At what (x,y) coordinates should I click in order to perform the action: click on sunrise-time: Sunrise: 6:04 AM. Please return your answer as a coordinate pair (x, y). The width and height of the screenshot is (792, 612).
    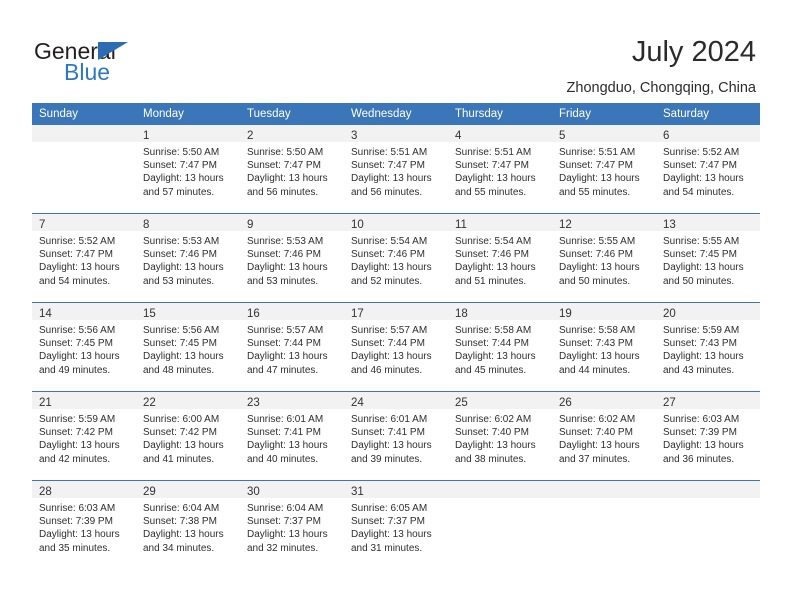
    Looking at the image, I should click on (285, 508).